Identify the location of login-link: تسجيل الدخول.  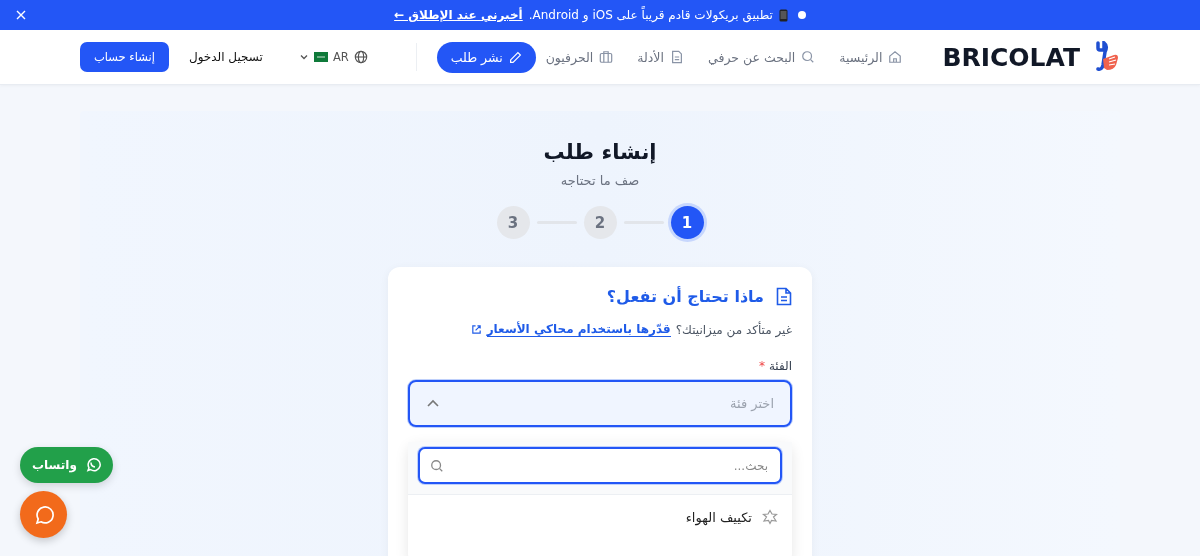
(225, 57).